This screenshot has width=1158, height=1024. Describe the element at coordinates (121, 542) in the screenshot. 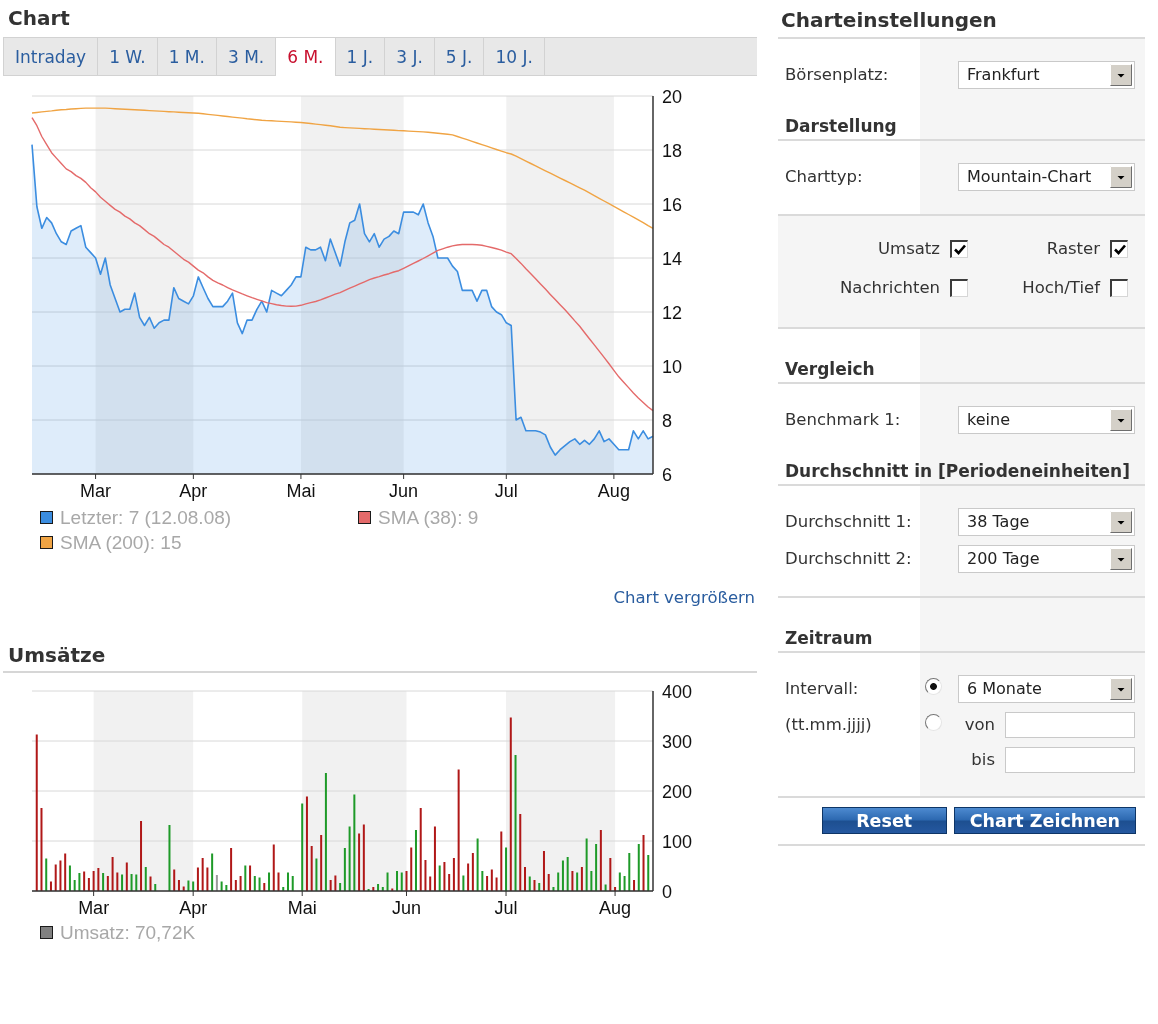

I see `legend-label: SMA (200): 15` at that location.